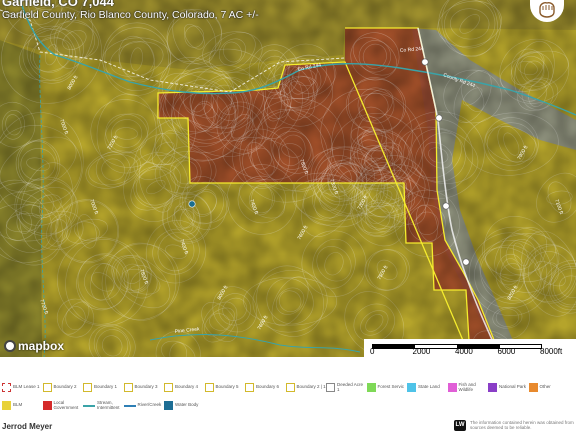 Image resolution: width=576 pixels, height=432 pixels. What do you see at coordinates (18, 405) in the screenshot?
I see `legend-label: BLM` at bounding box center [18, 405].